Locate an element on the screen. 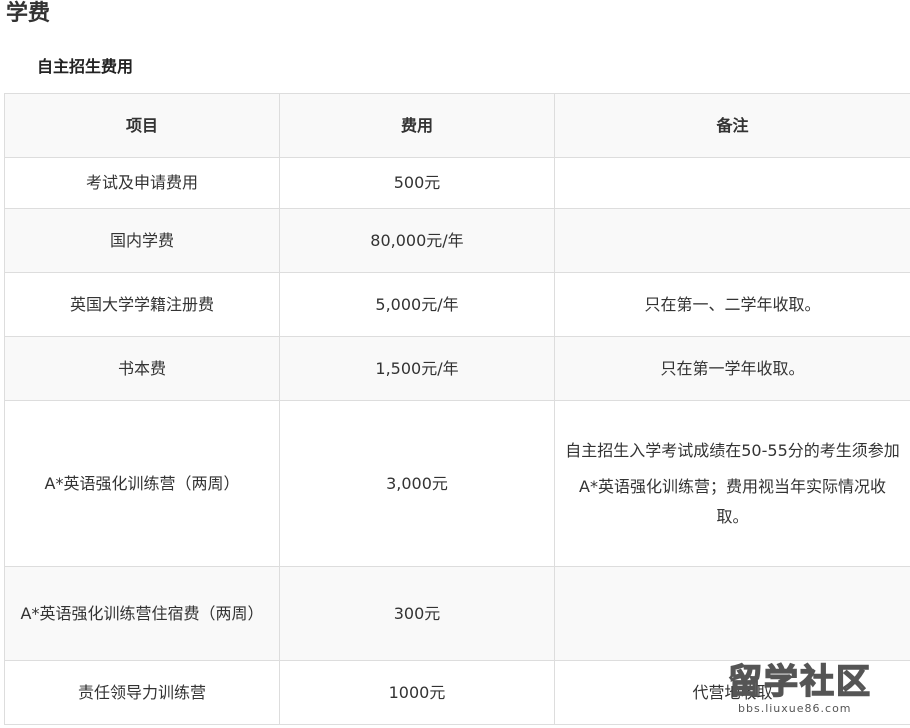 This screenshot has width=910, height=728. note-line: 只在第一、二学年收取。 is located at coordinates (732, 304).